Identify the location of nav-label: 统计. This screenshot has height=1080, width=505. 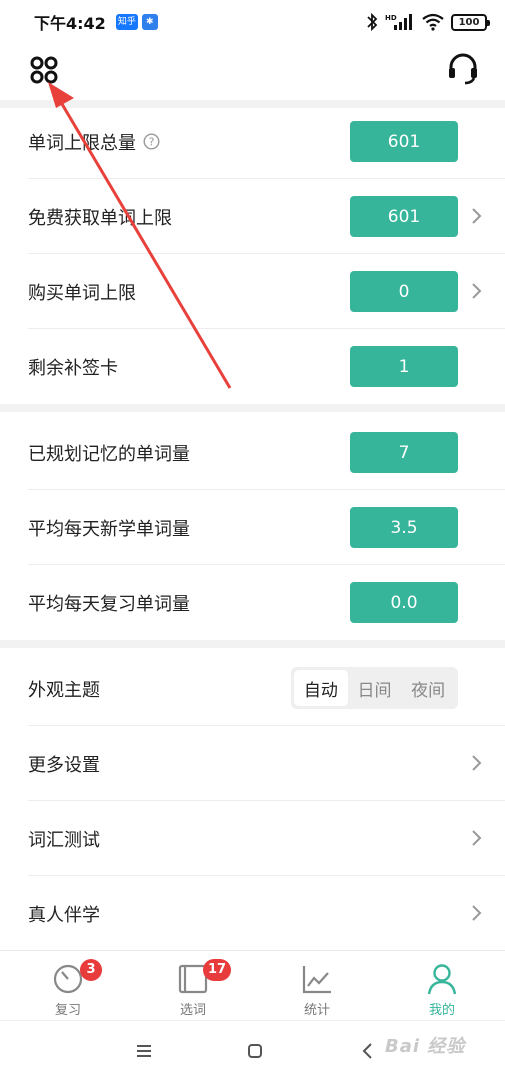
(316, 1010).